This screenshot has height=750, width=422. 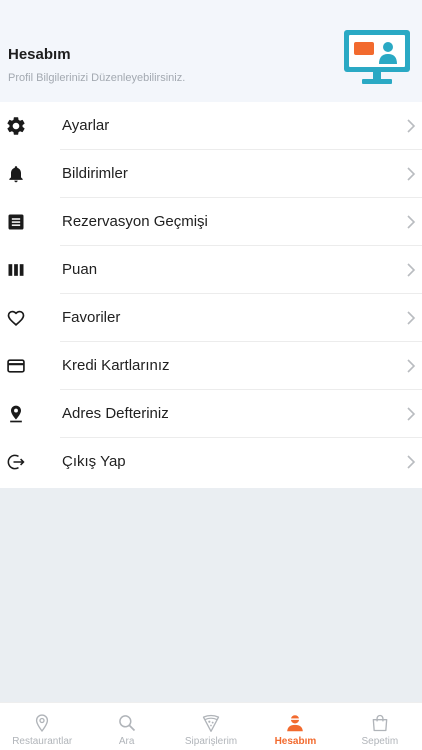 I want to click on columns-icon, so click(x=16, y=270).